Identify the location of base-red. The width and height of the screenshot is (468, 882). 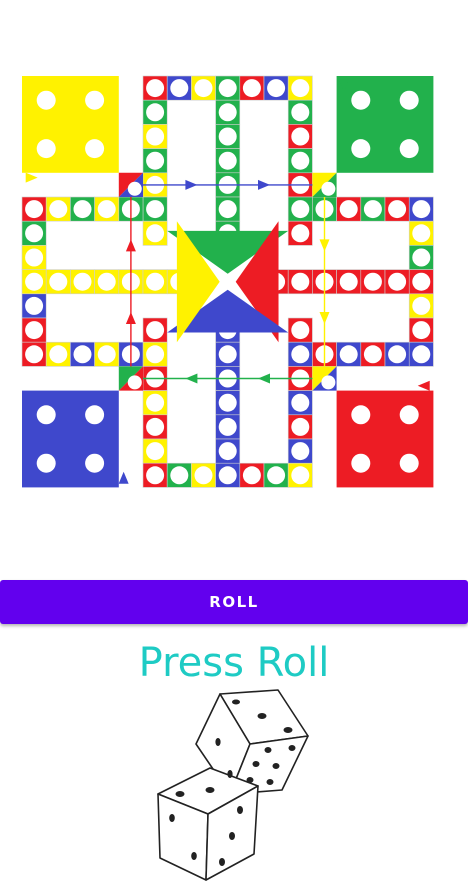
(385, 439).